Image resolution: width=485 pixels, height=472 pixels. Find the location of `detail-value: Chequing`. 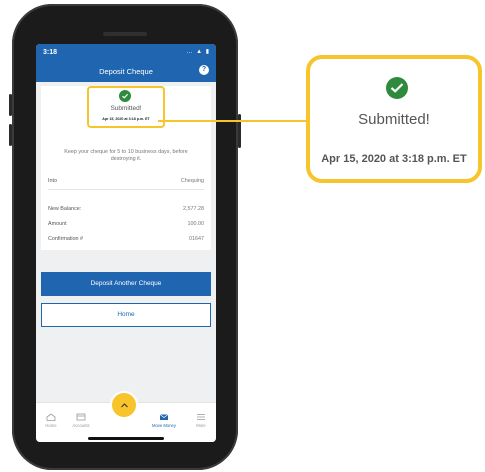

detail-value: Chequing is located at coordinates (192, 181).